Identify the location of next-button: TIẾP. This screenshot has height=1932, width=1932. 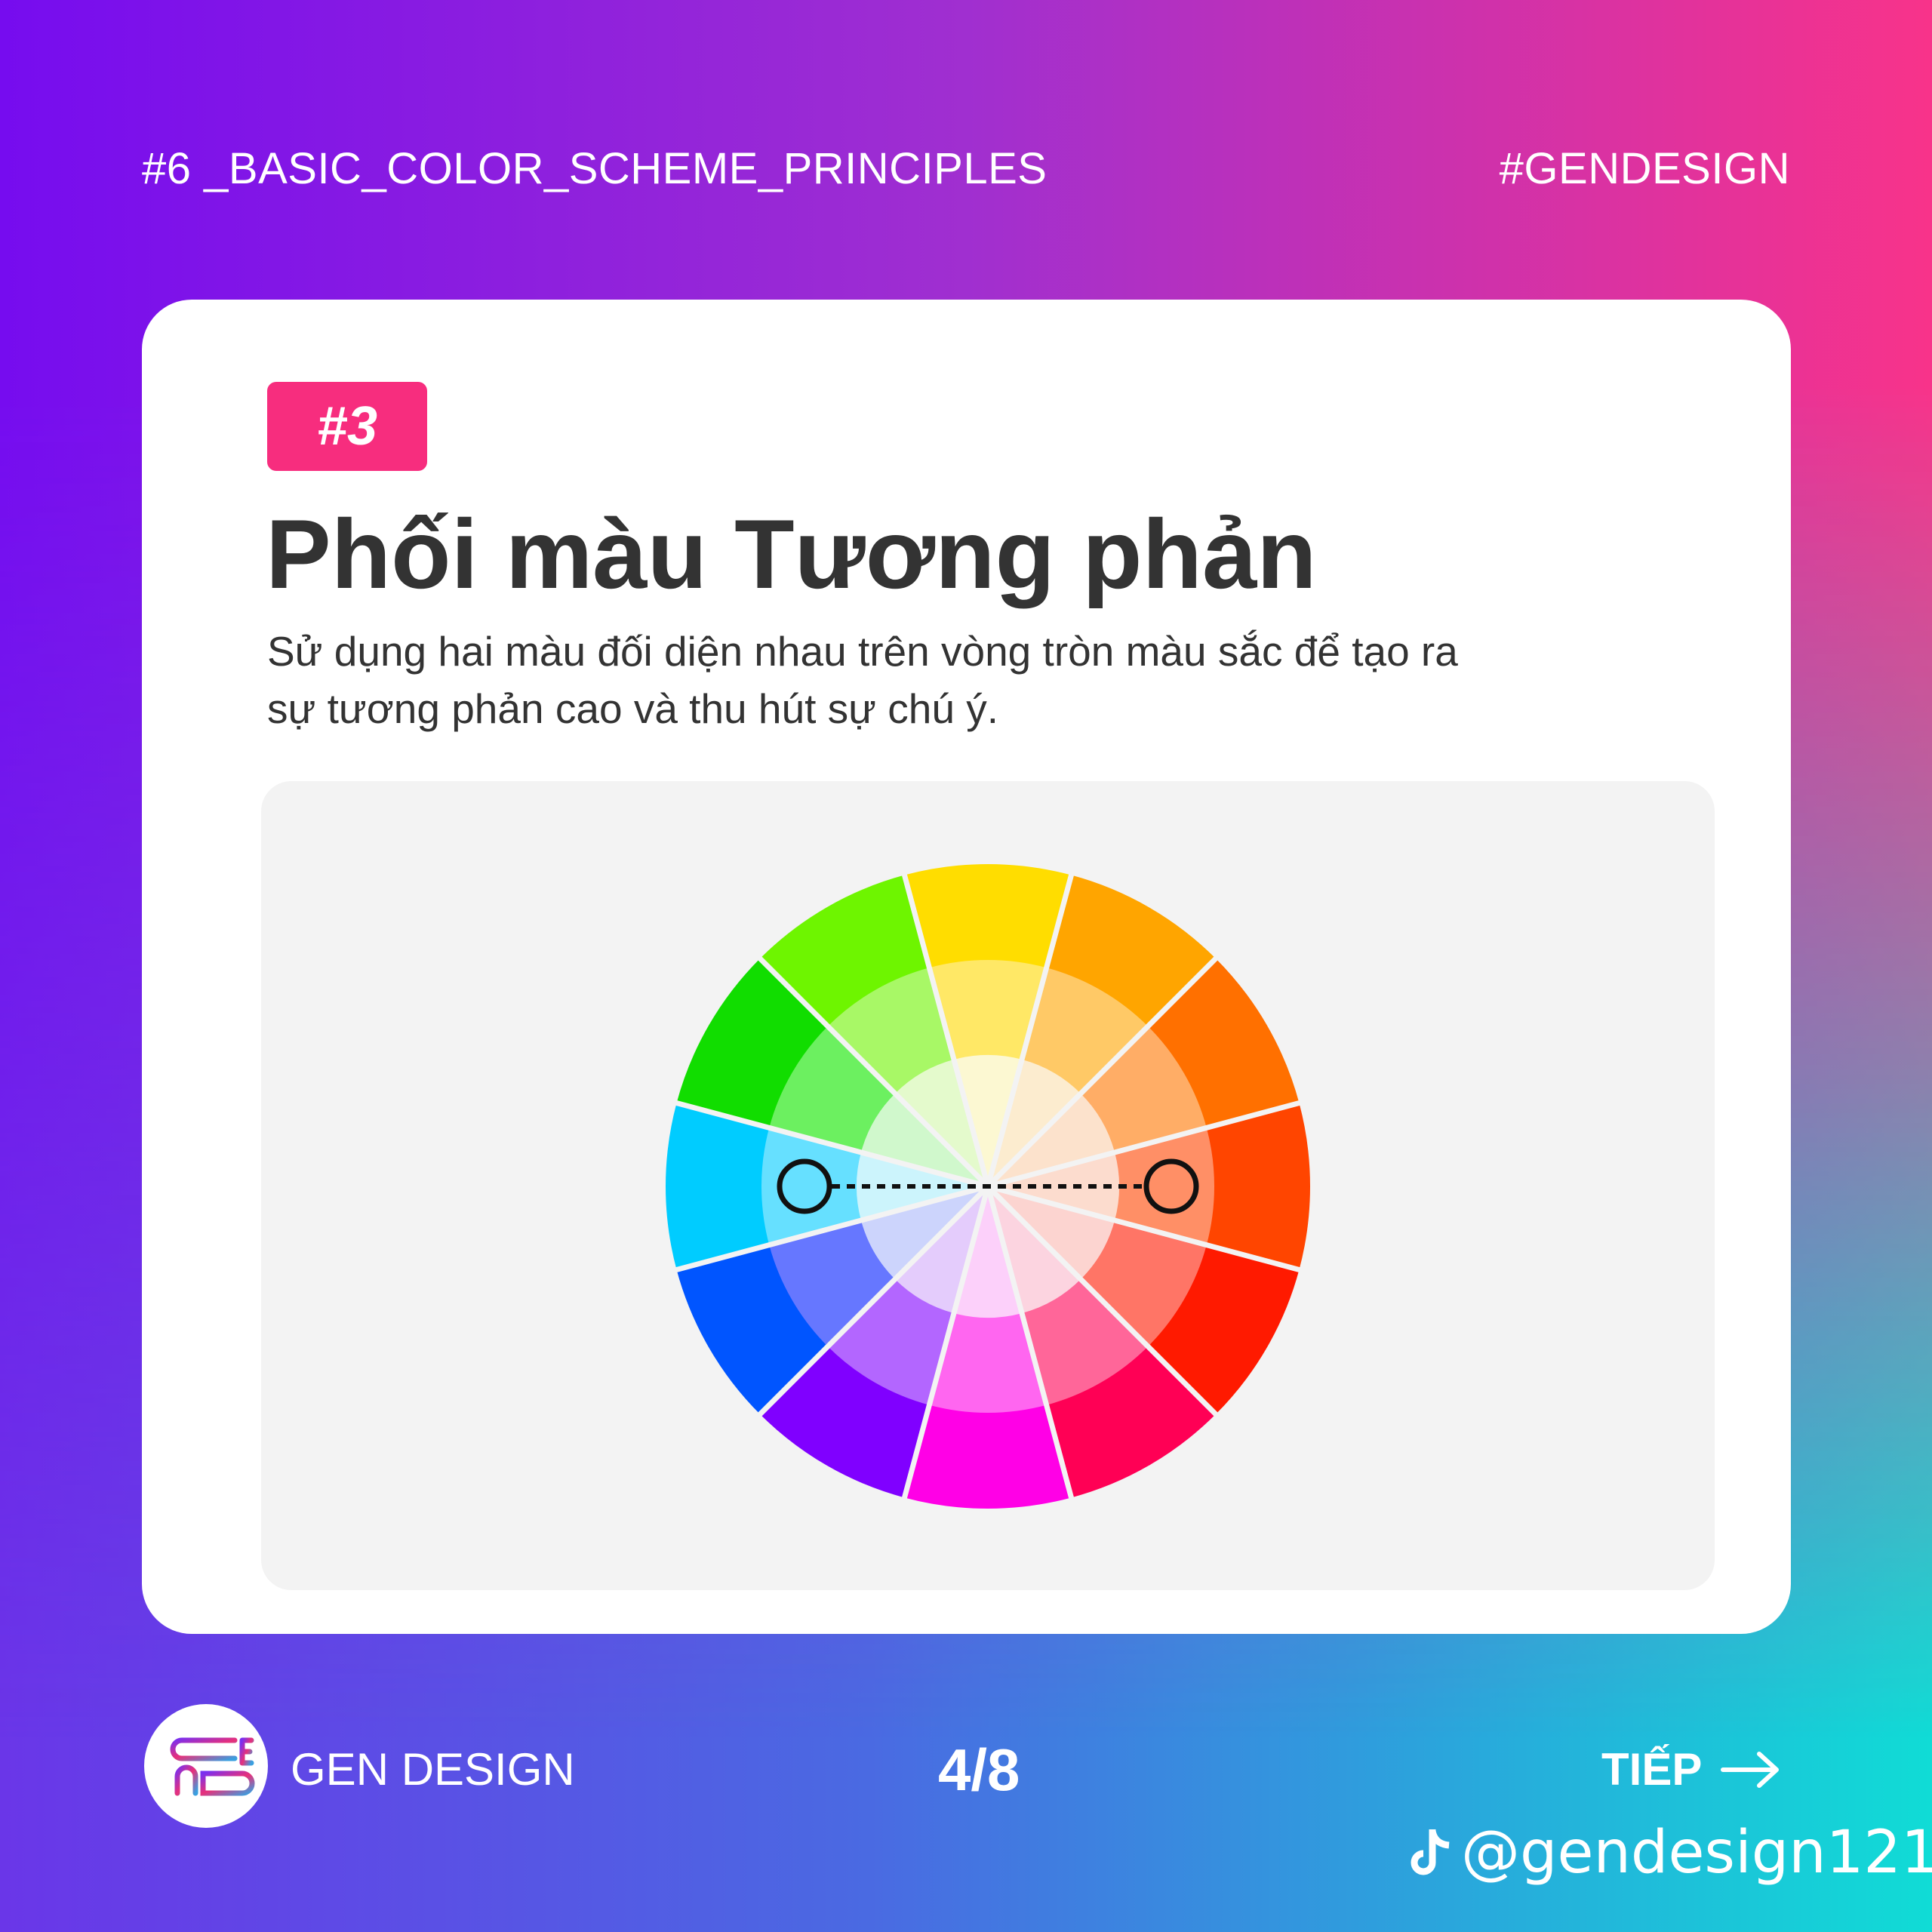
(1690, 1769).